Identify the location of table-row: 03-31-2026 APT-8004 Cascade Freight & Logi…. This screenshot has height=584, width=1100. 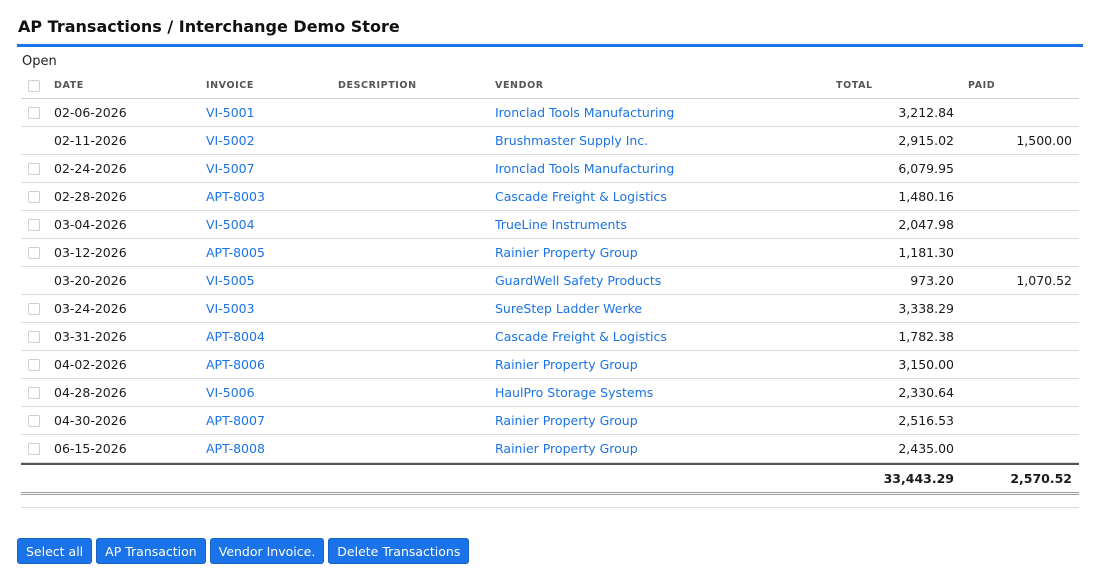
(550, 337).